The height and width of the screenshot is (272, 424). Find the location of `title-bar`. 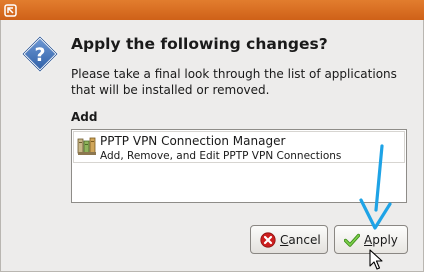

title-bar is located at coordinates (212, 10).